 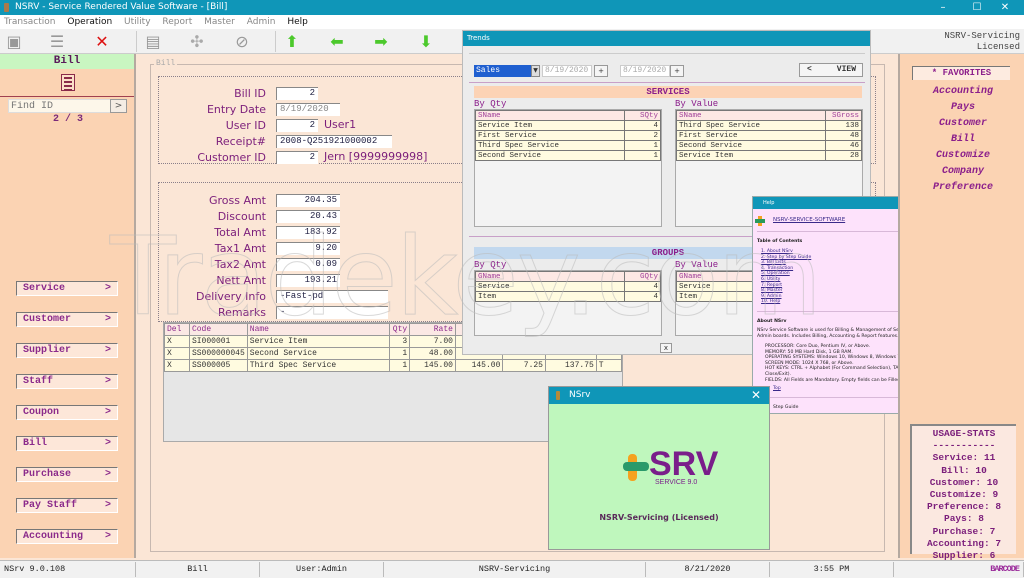 What do you see at coordinates (777, 389) in the screenshot?
I see `top-link: Top` at bounding box center [777, 389].